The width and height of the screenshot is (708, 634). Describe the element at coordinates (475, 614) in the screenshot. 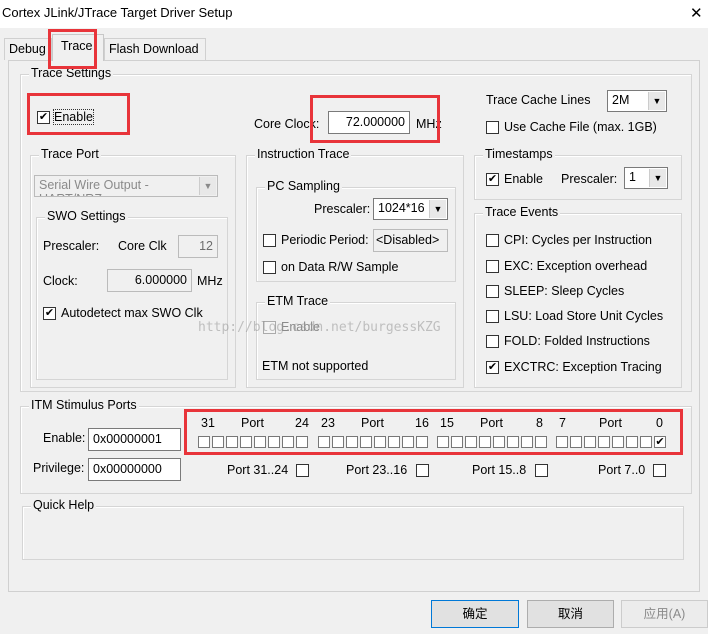

I see `ok-button: 确定` at that location.